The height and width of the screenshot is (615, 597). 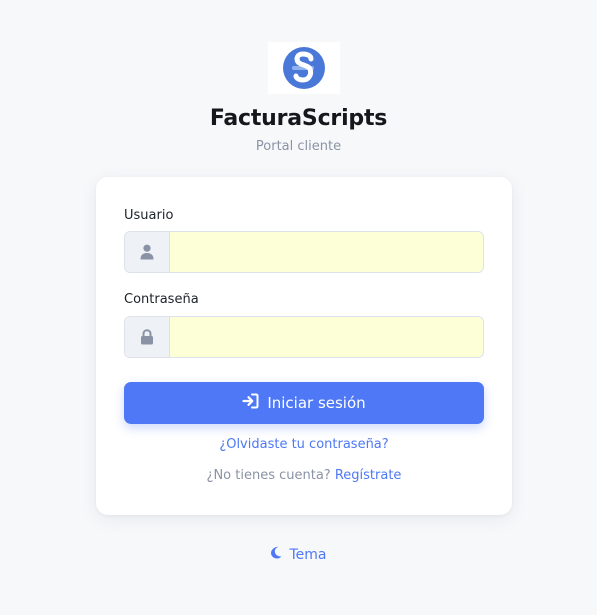 What do you see at coordinates (276, 554) in the screenshot?
I see `moon-icon` at bounding box center [276, 554].